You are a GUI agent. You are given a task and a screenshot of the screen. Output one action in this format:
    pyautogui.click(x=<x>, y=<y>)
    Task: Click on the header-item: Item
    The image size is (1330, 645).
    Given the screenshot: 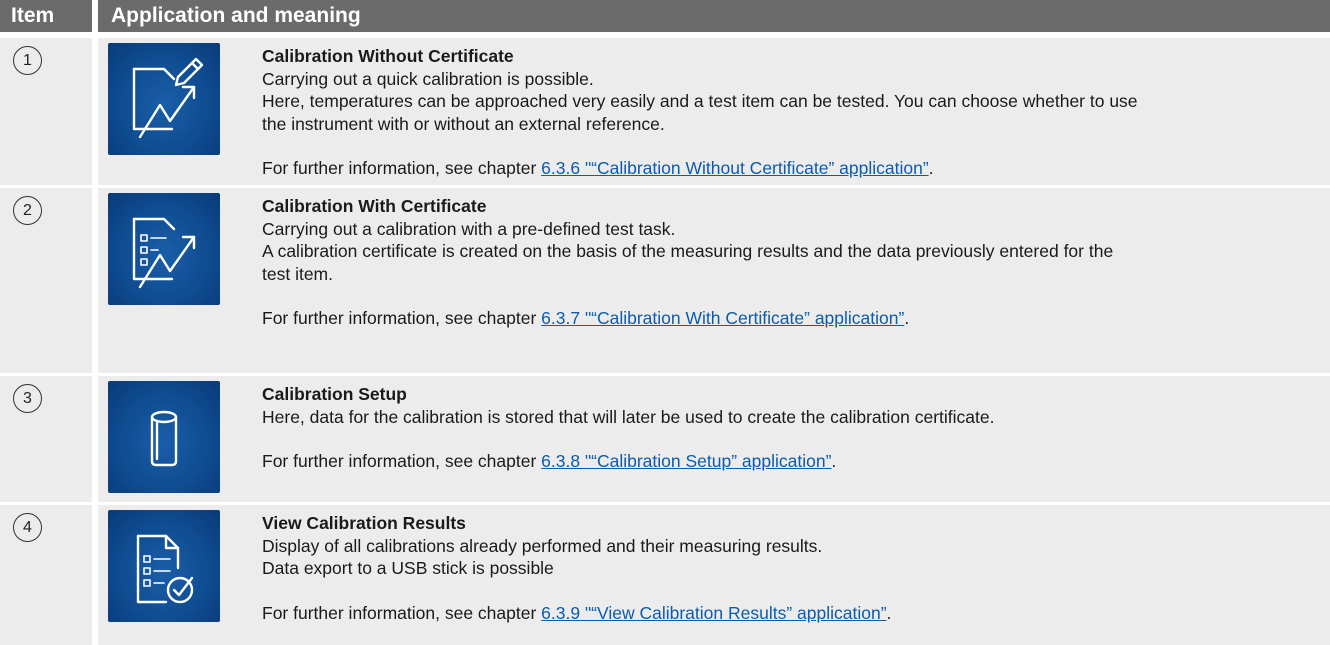 What is the action you would take?
    pyautogui.click(x=46, y=16)
    